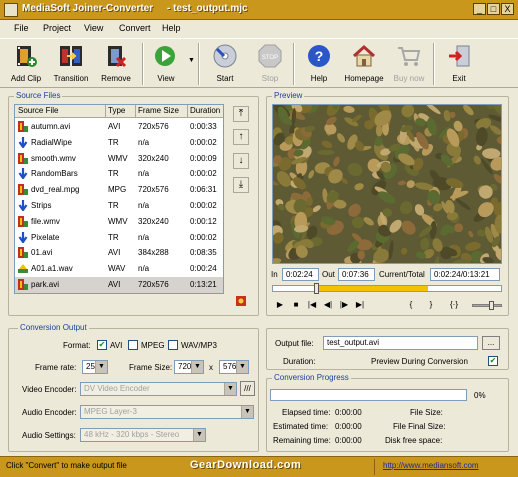  I want to click on set-out-button: }, so click(431, 305).